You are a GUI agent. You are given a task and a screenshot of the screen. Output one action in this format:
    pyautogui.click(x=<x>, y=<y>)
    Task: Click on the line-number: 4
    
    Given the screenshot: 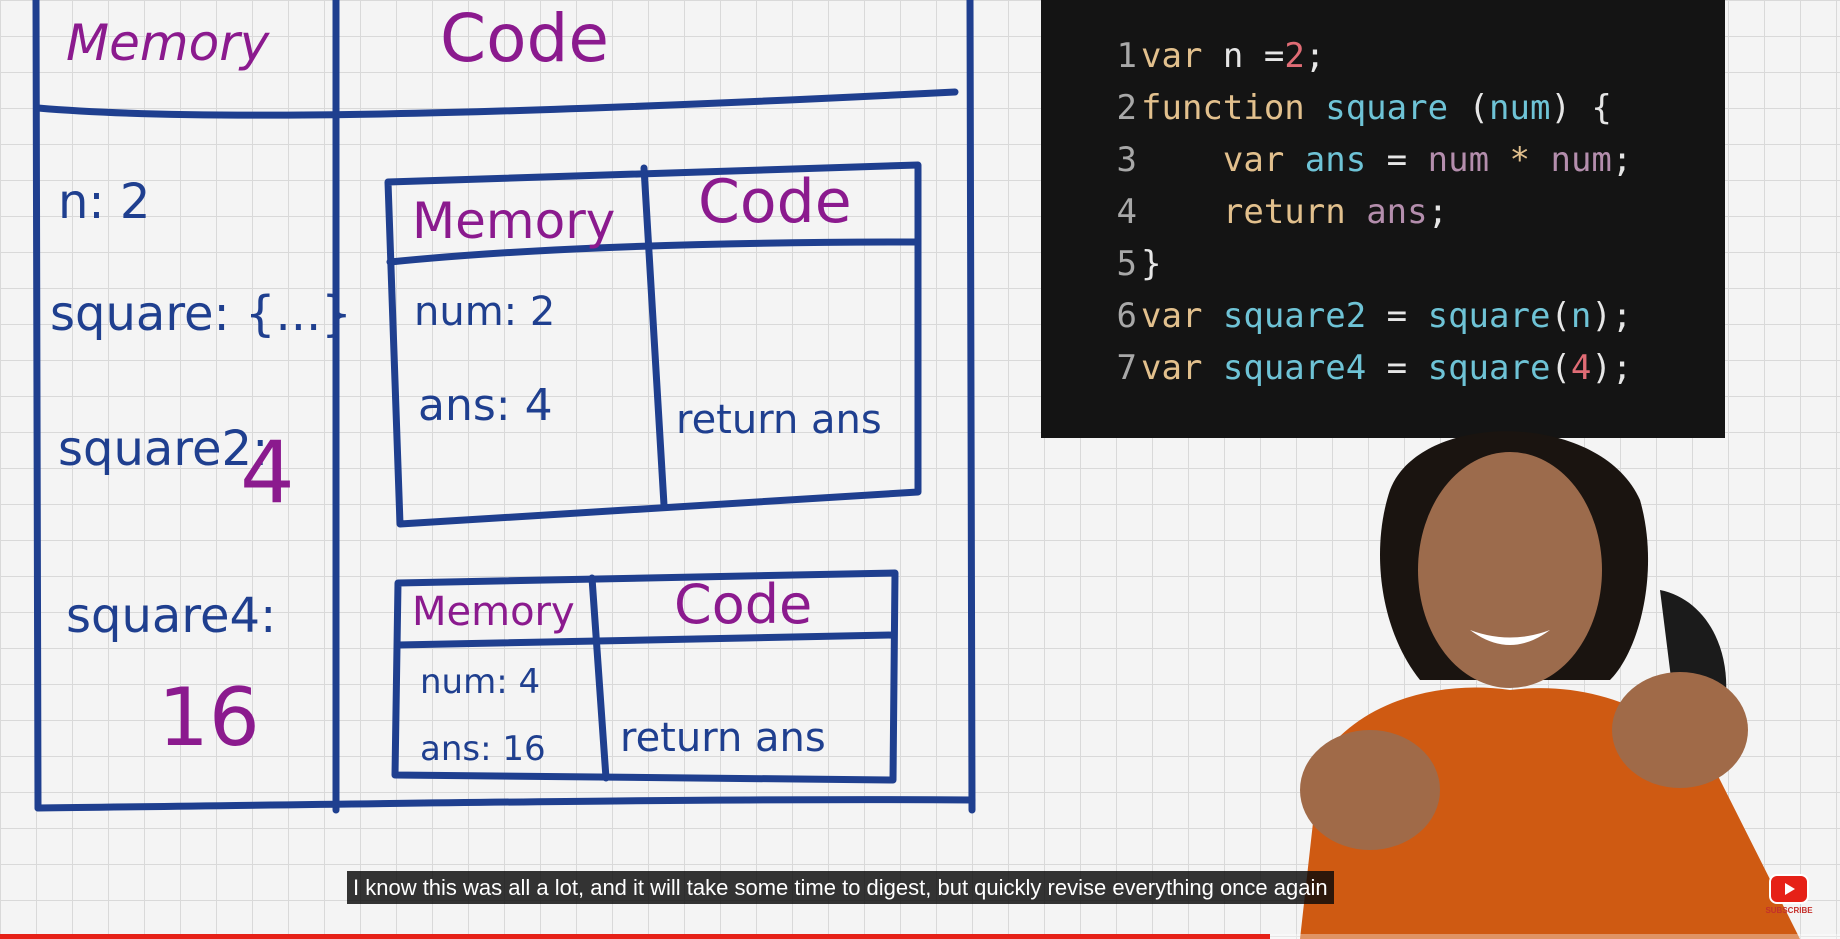 What is the action you would take?
    pyautogui.click(x=1126, y=212)
    